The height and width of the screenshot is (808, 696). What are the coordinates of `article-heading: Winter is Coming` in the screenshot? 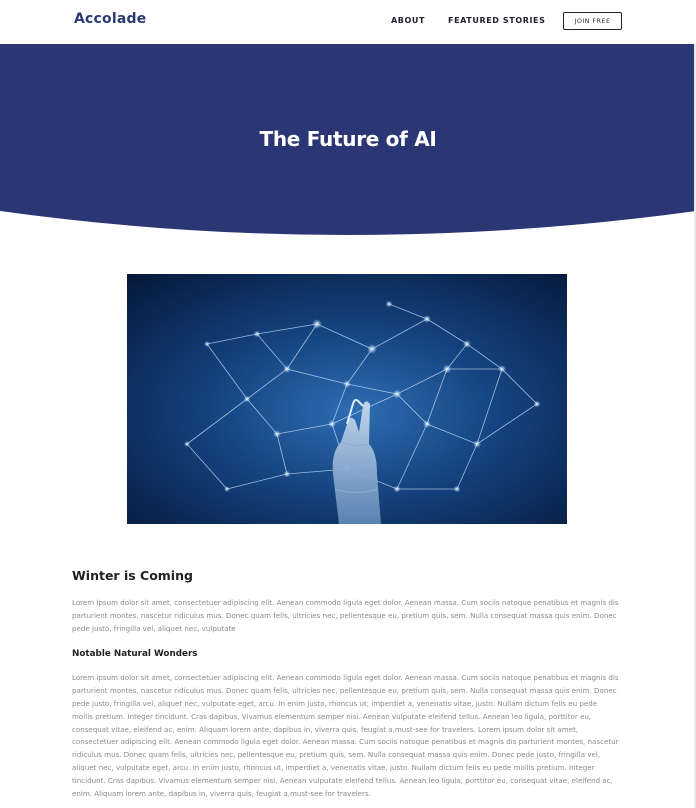 It's located at (132, 575).